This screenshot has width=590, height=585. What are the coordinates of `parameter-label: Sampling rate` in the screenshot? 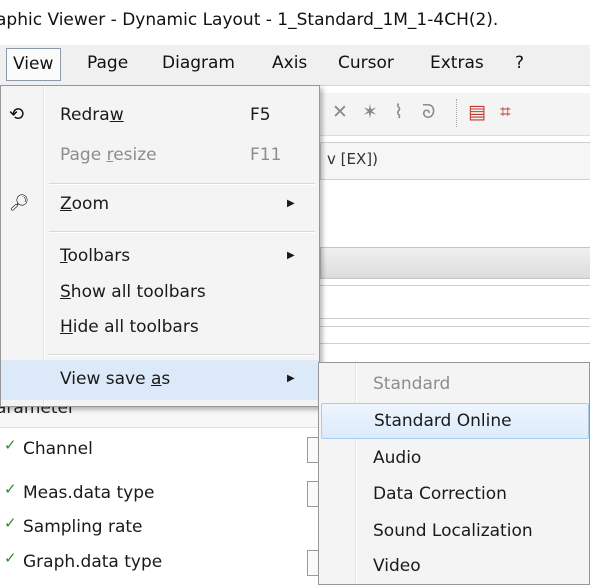 It's located at (83, 527).